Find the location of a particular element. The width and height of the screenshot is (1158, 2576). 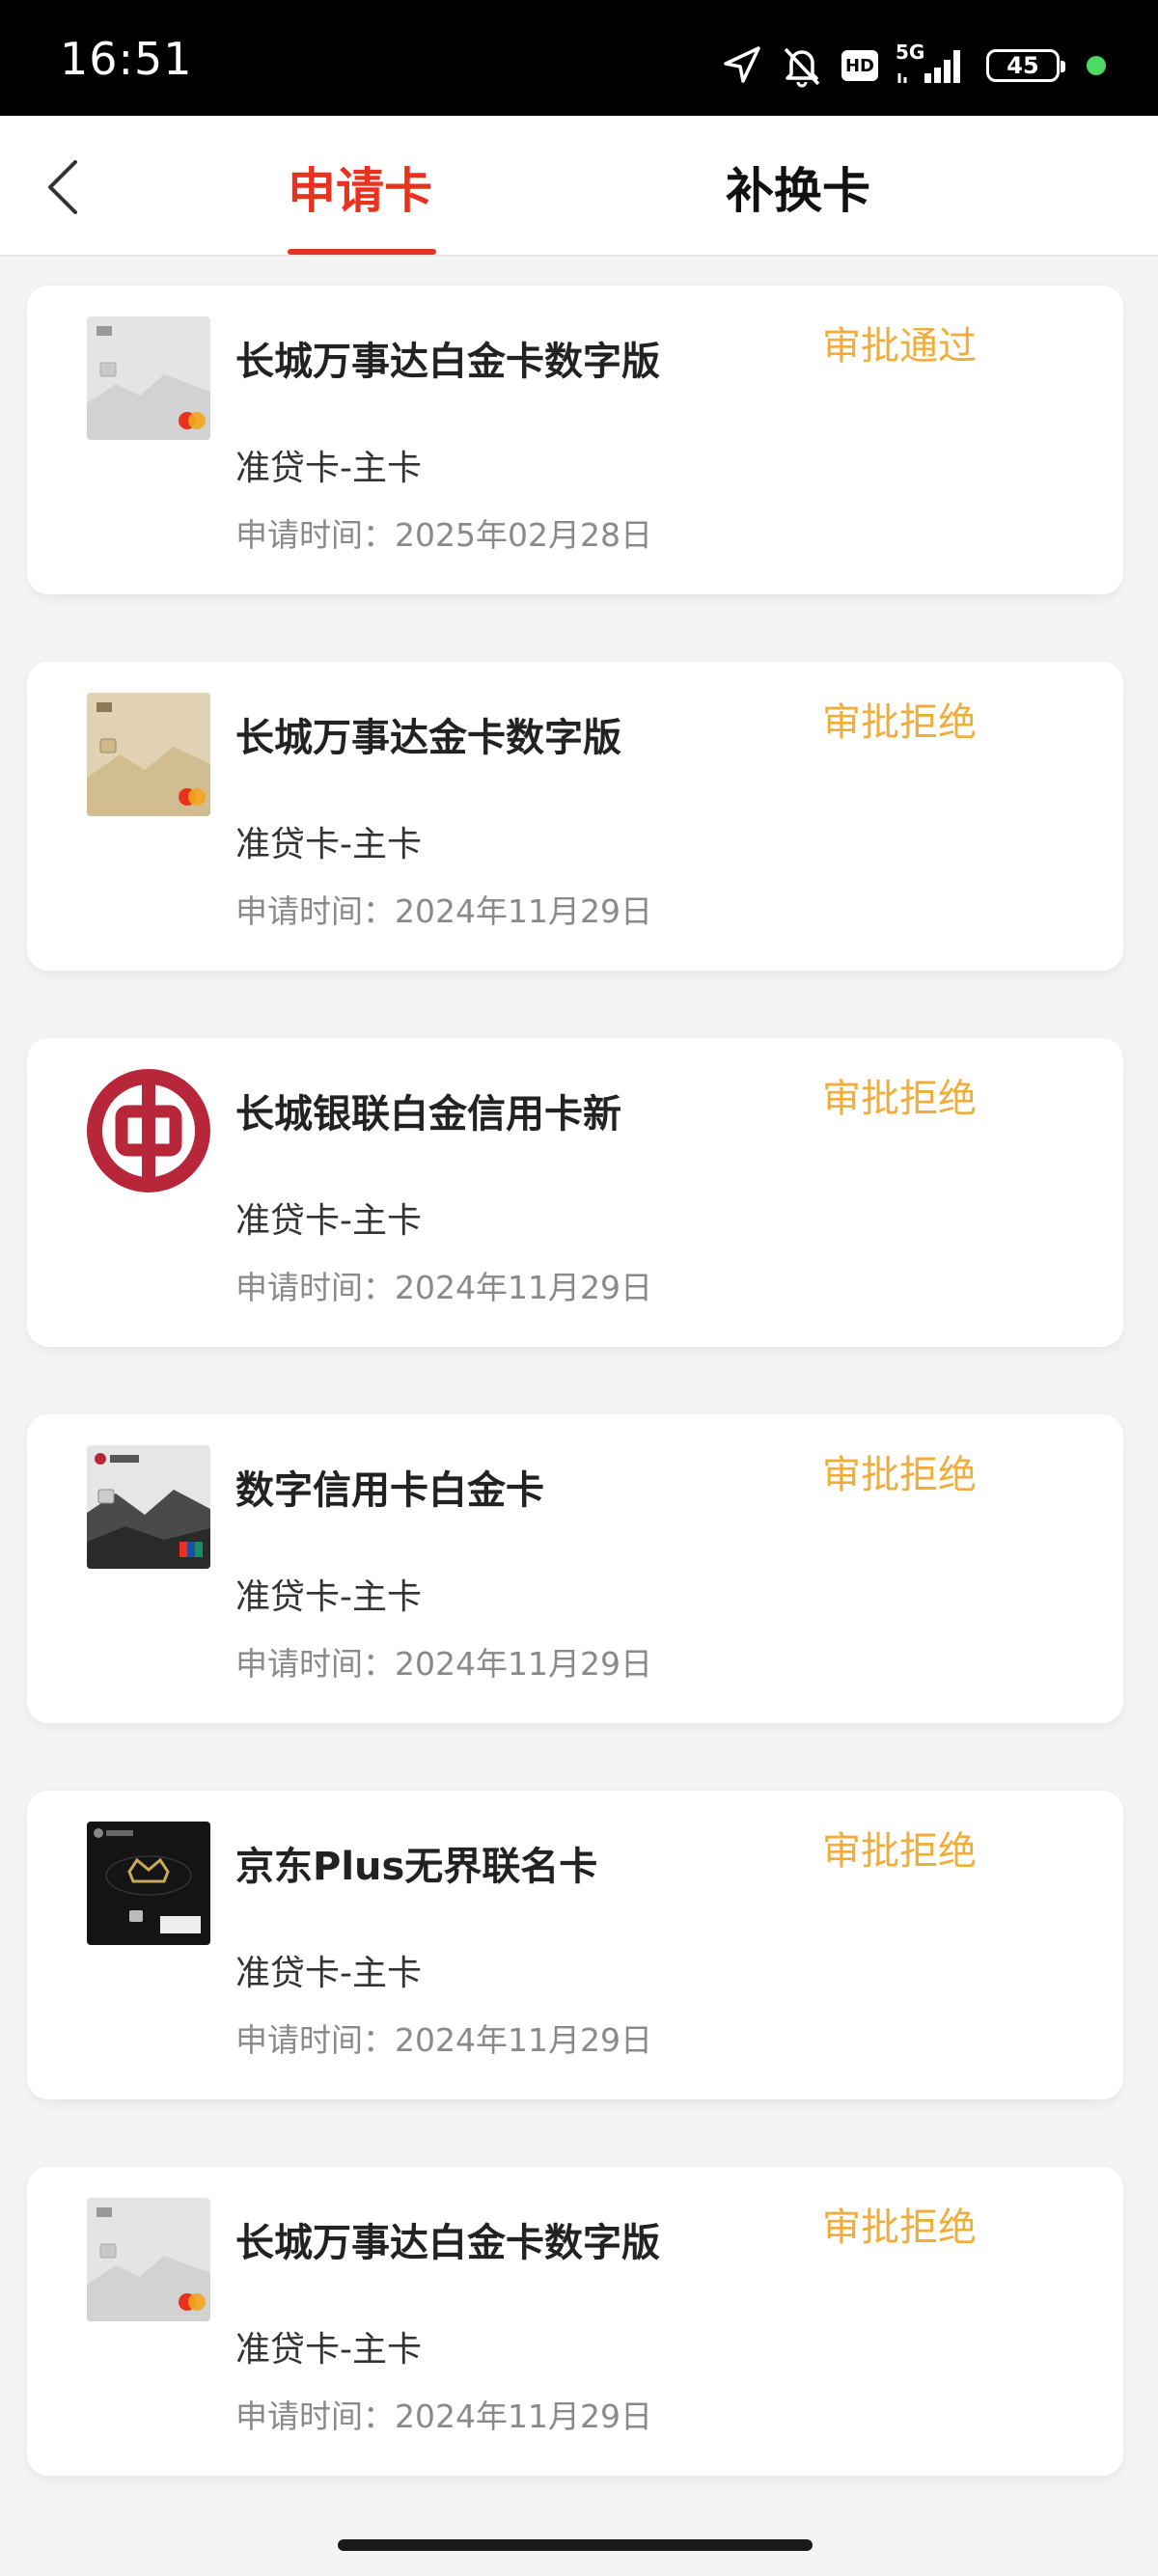

status-bar: 16:51 HD 5G 45 is located at coordinates (579, 58).